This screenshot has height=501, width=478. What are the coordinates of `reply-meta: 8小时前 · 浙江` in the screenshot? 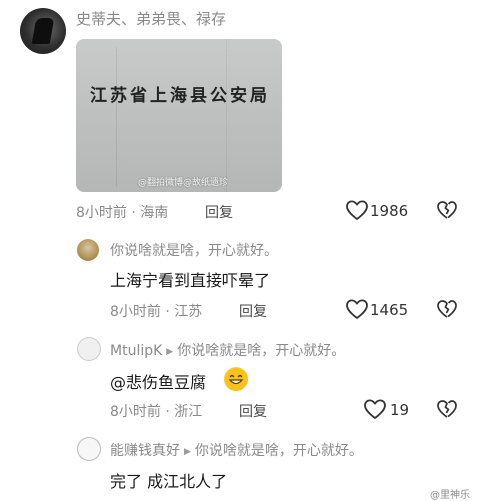 It's located at (156, 411).